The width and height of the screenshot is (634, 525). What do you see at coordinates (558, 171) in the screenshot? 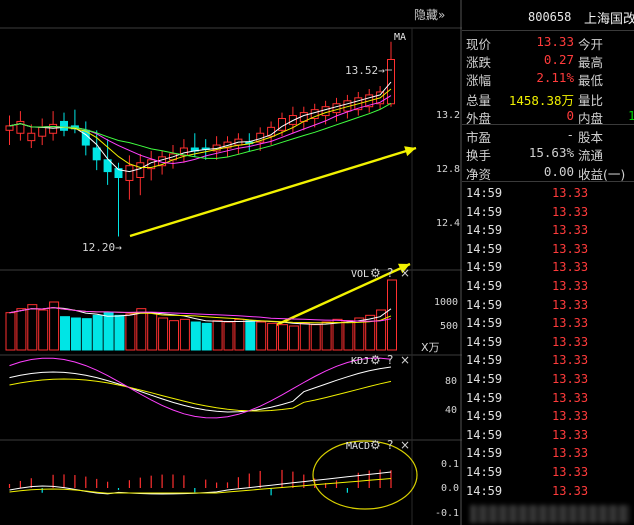
I see `quote-value: 0.00` at bounding box center [558, 171].